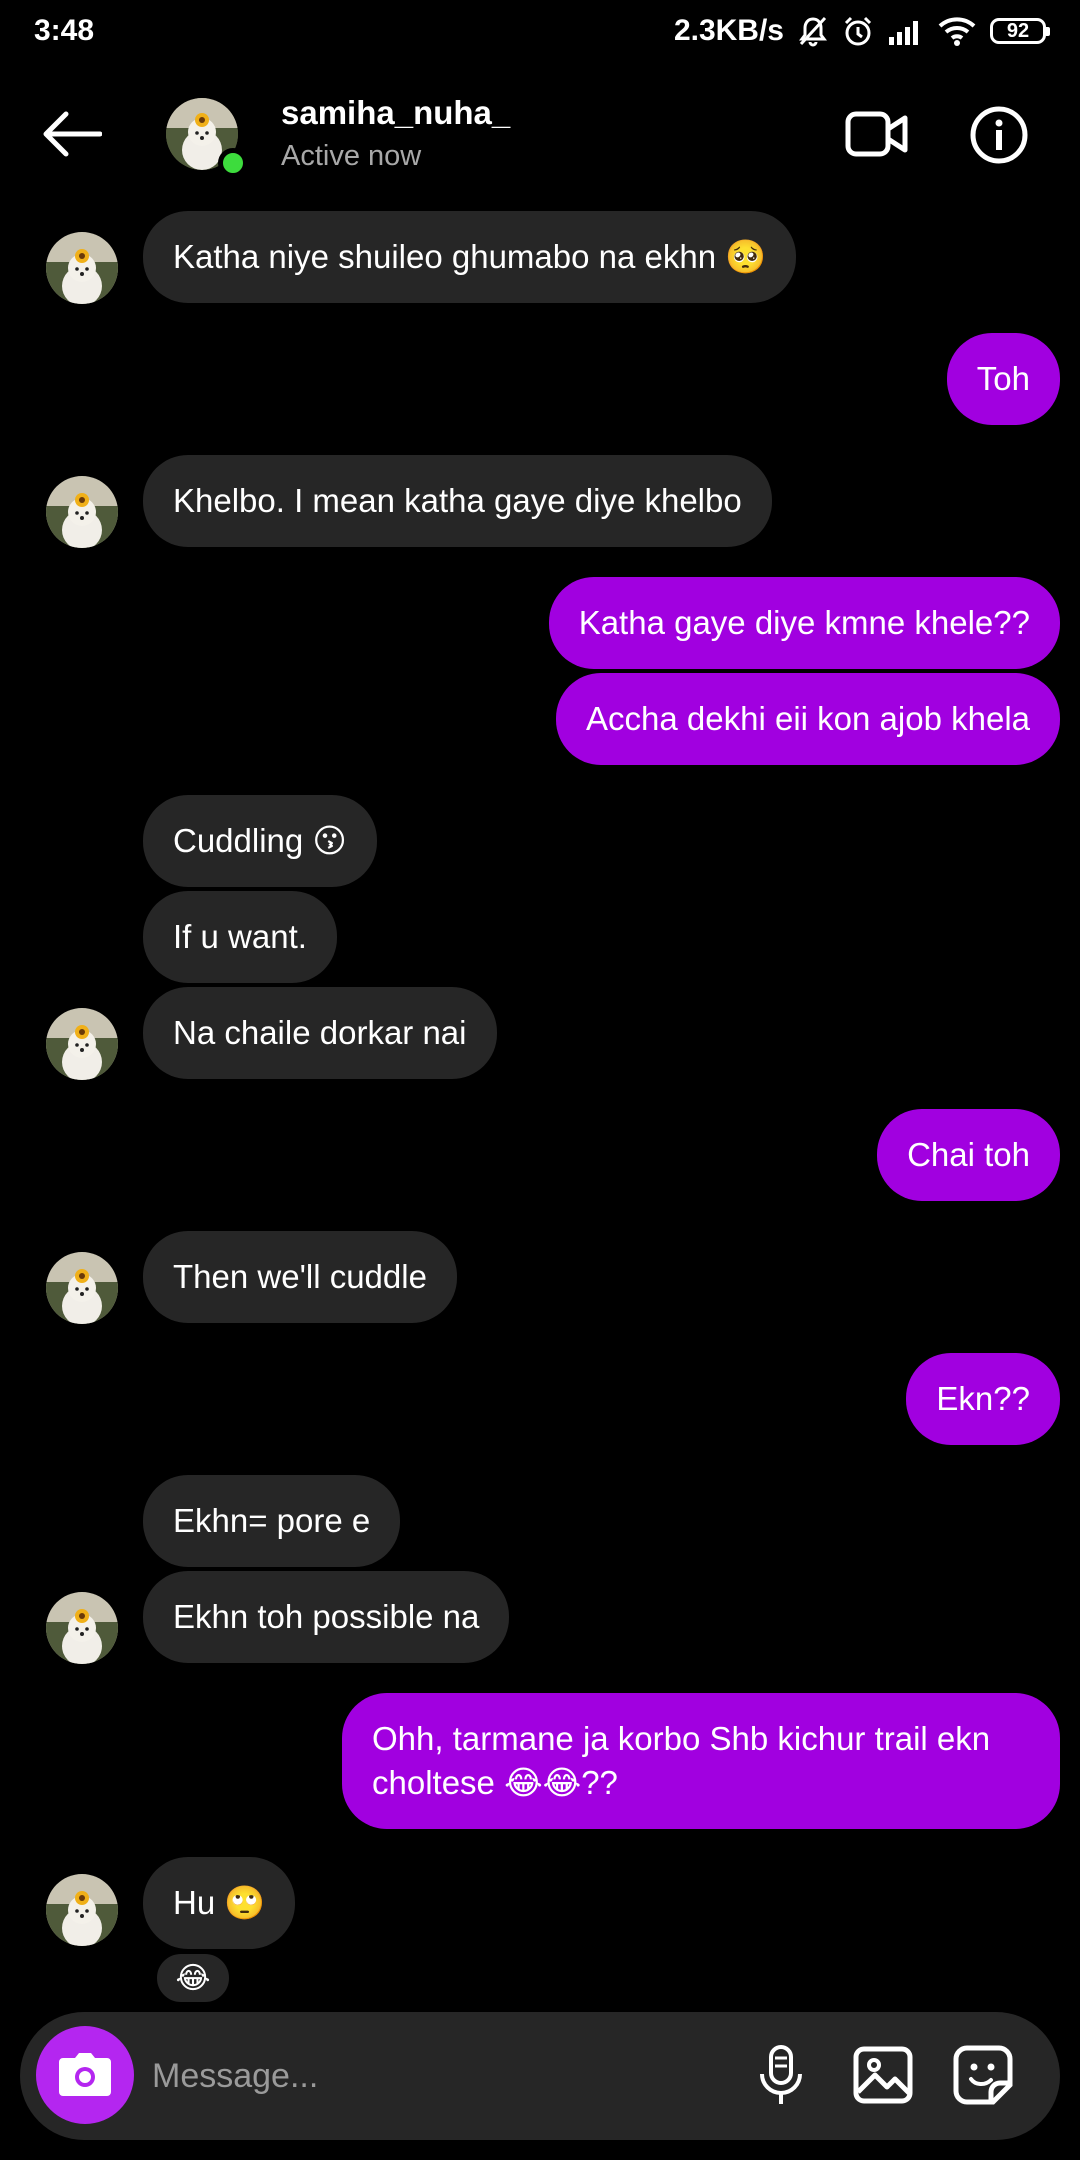  I want to click on online-indicator, so click(233, 163).